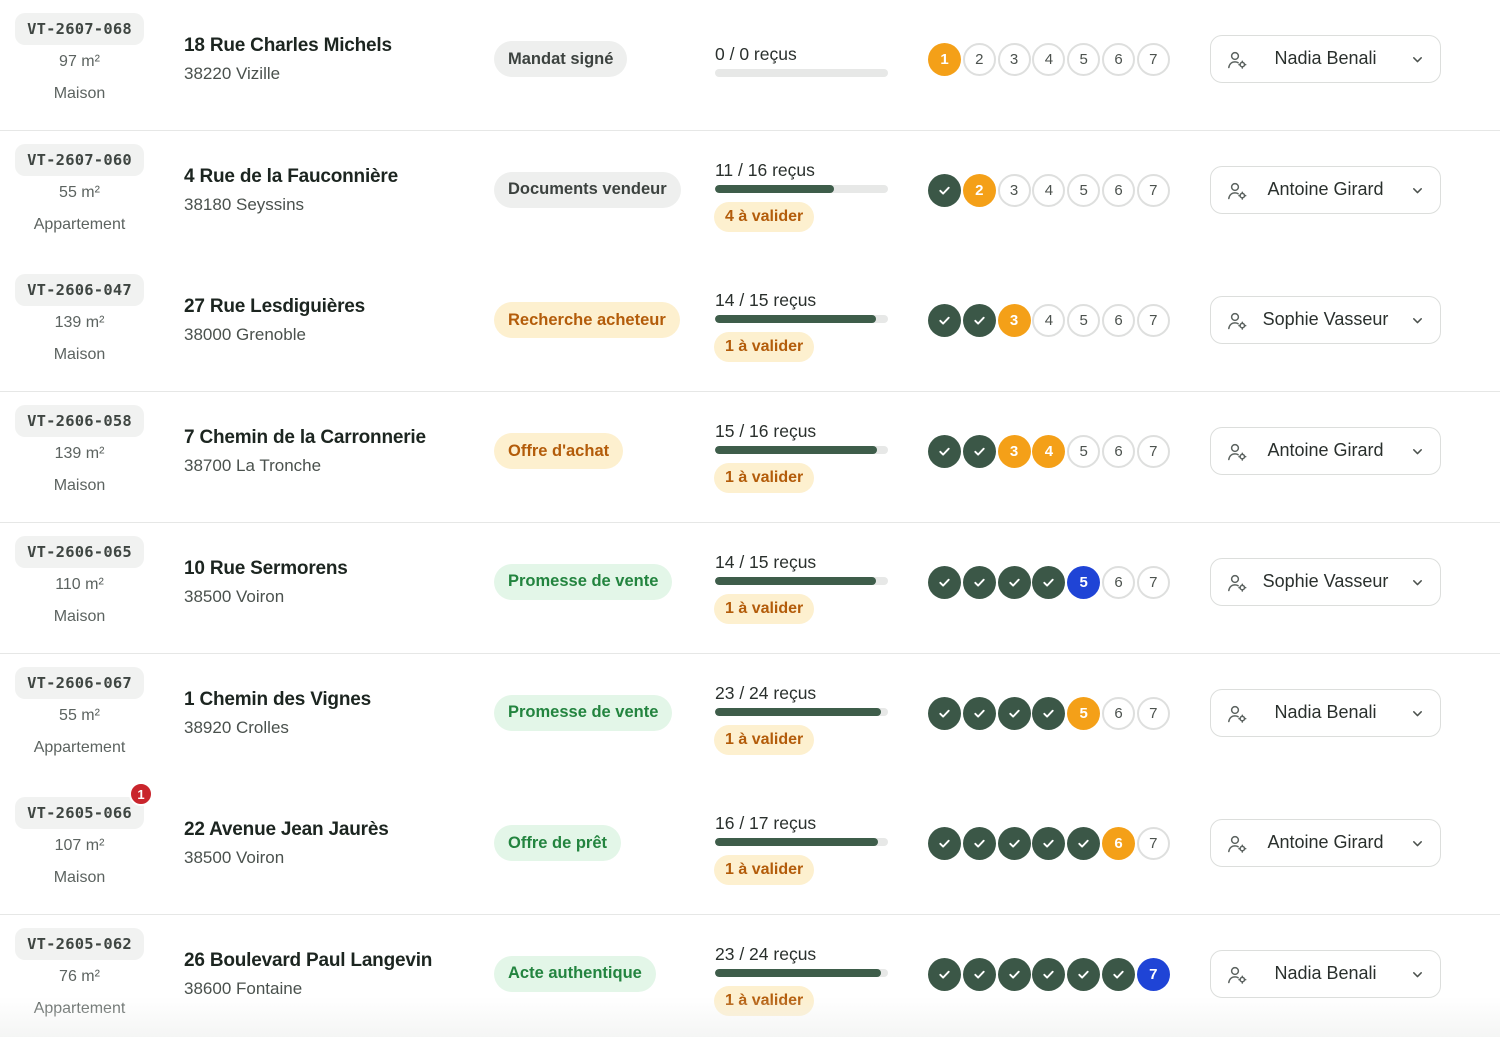 This screenshot has height=1037, width=1500. What do you see at coordinates (79, 551) in the screenshot?
I see `reference-badge: VT-2606-065` at bounding box center [79, 551].